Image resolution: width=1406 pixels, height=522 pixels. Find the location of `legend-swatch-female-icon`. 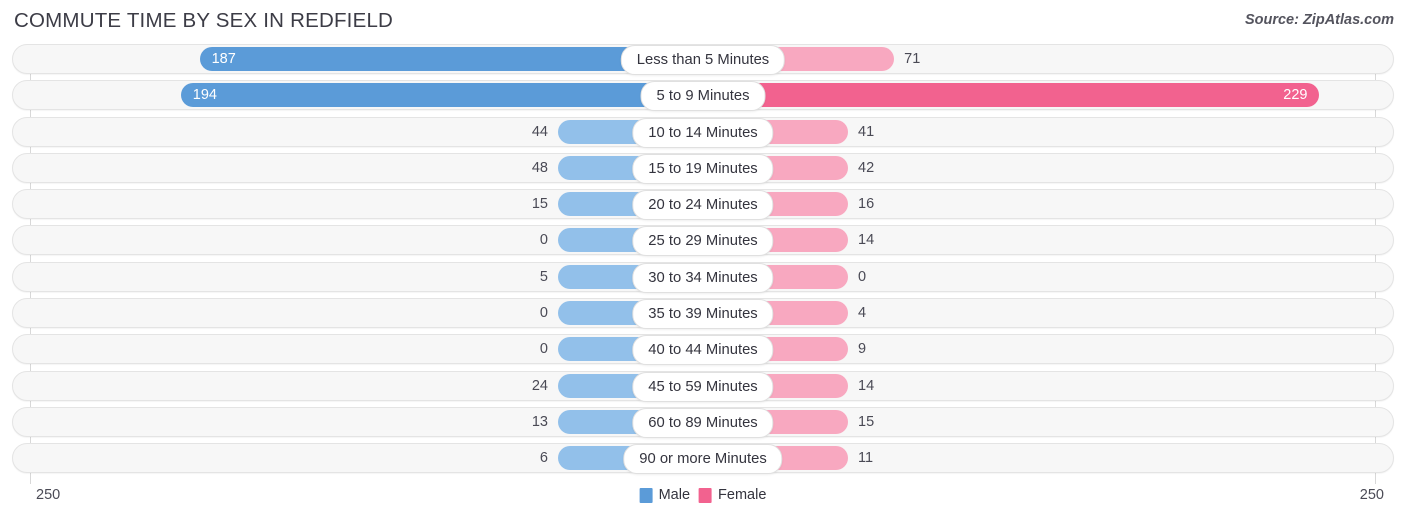

legend-swatch-female-icon is located at coordinates (706, 495).